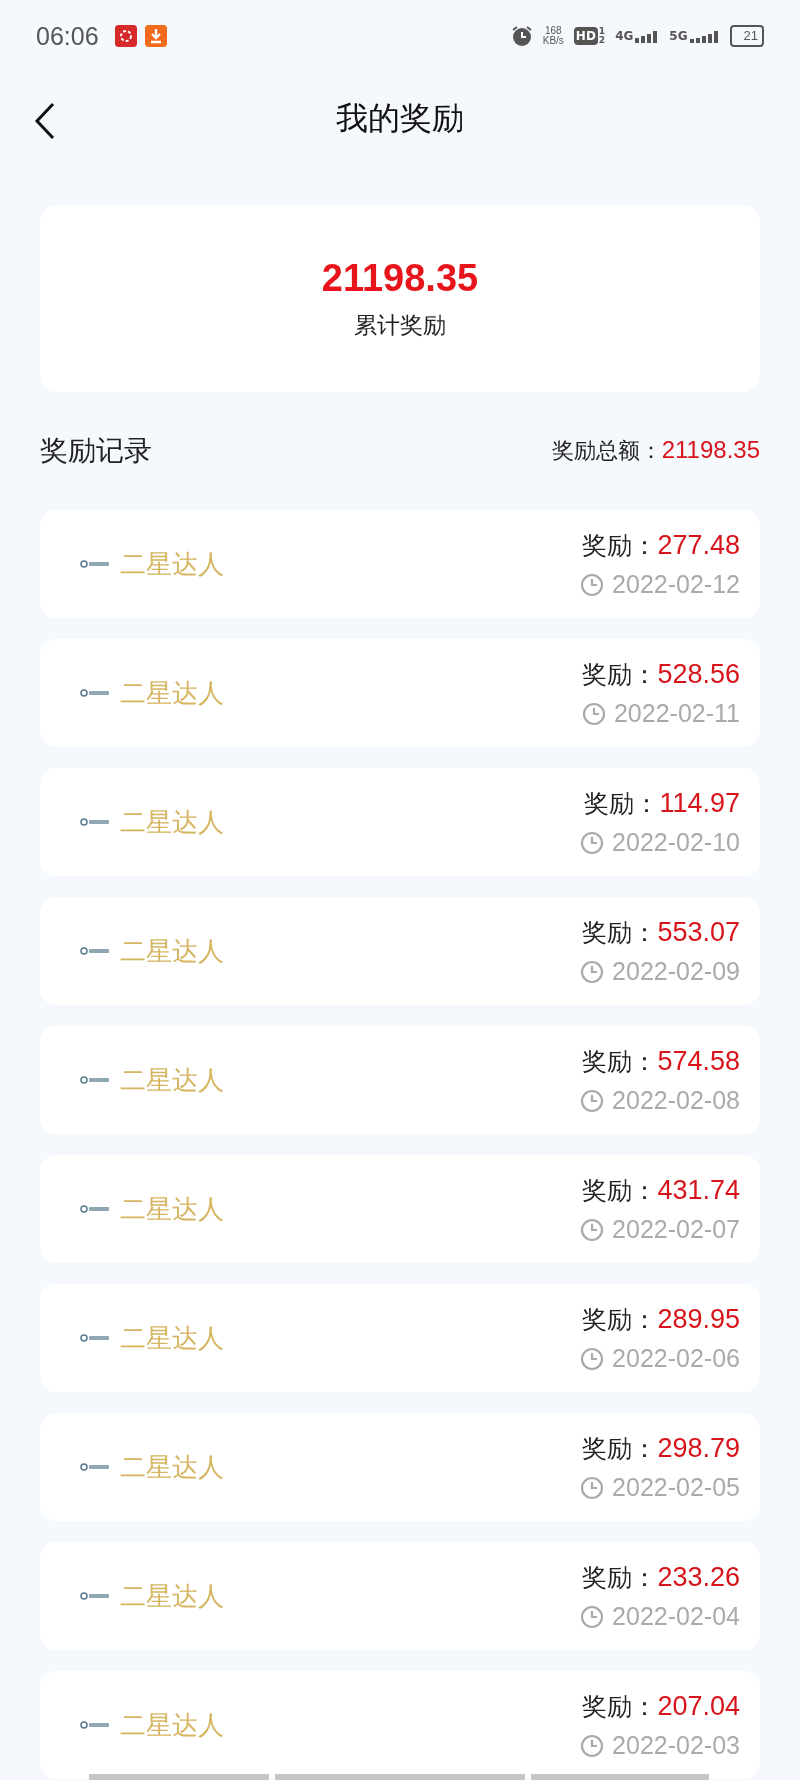 This screenshot has height=1780, width=800. I want to click on reward-amount: 奖励：277.48, so click(661, 545).